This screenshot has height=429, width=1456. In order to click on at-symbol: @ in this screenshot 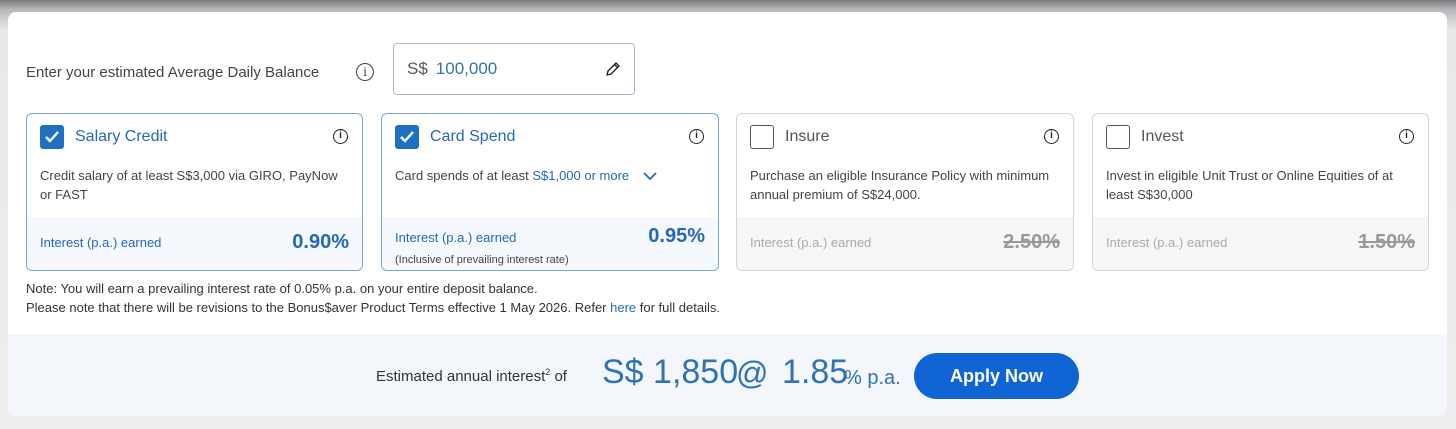, I will do `click(752, 373)`.